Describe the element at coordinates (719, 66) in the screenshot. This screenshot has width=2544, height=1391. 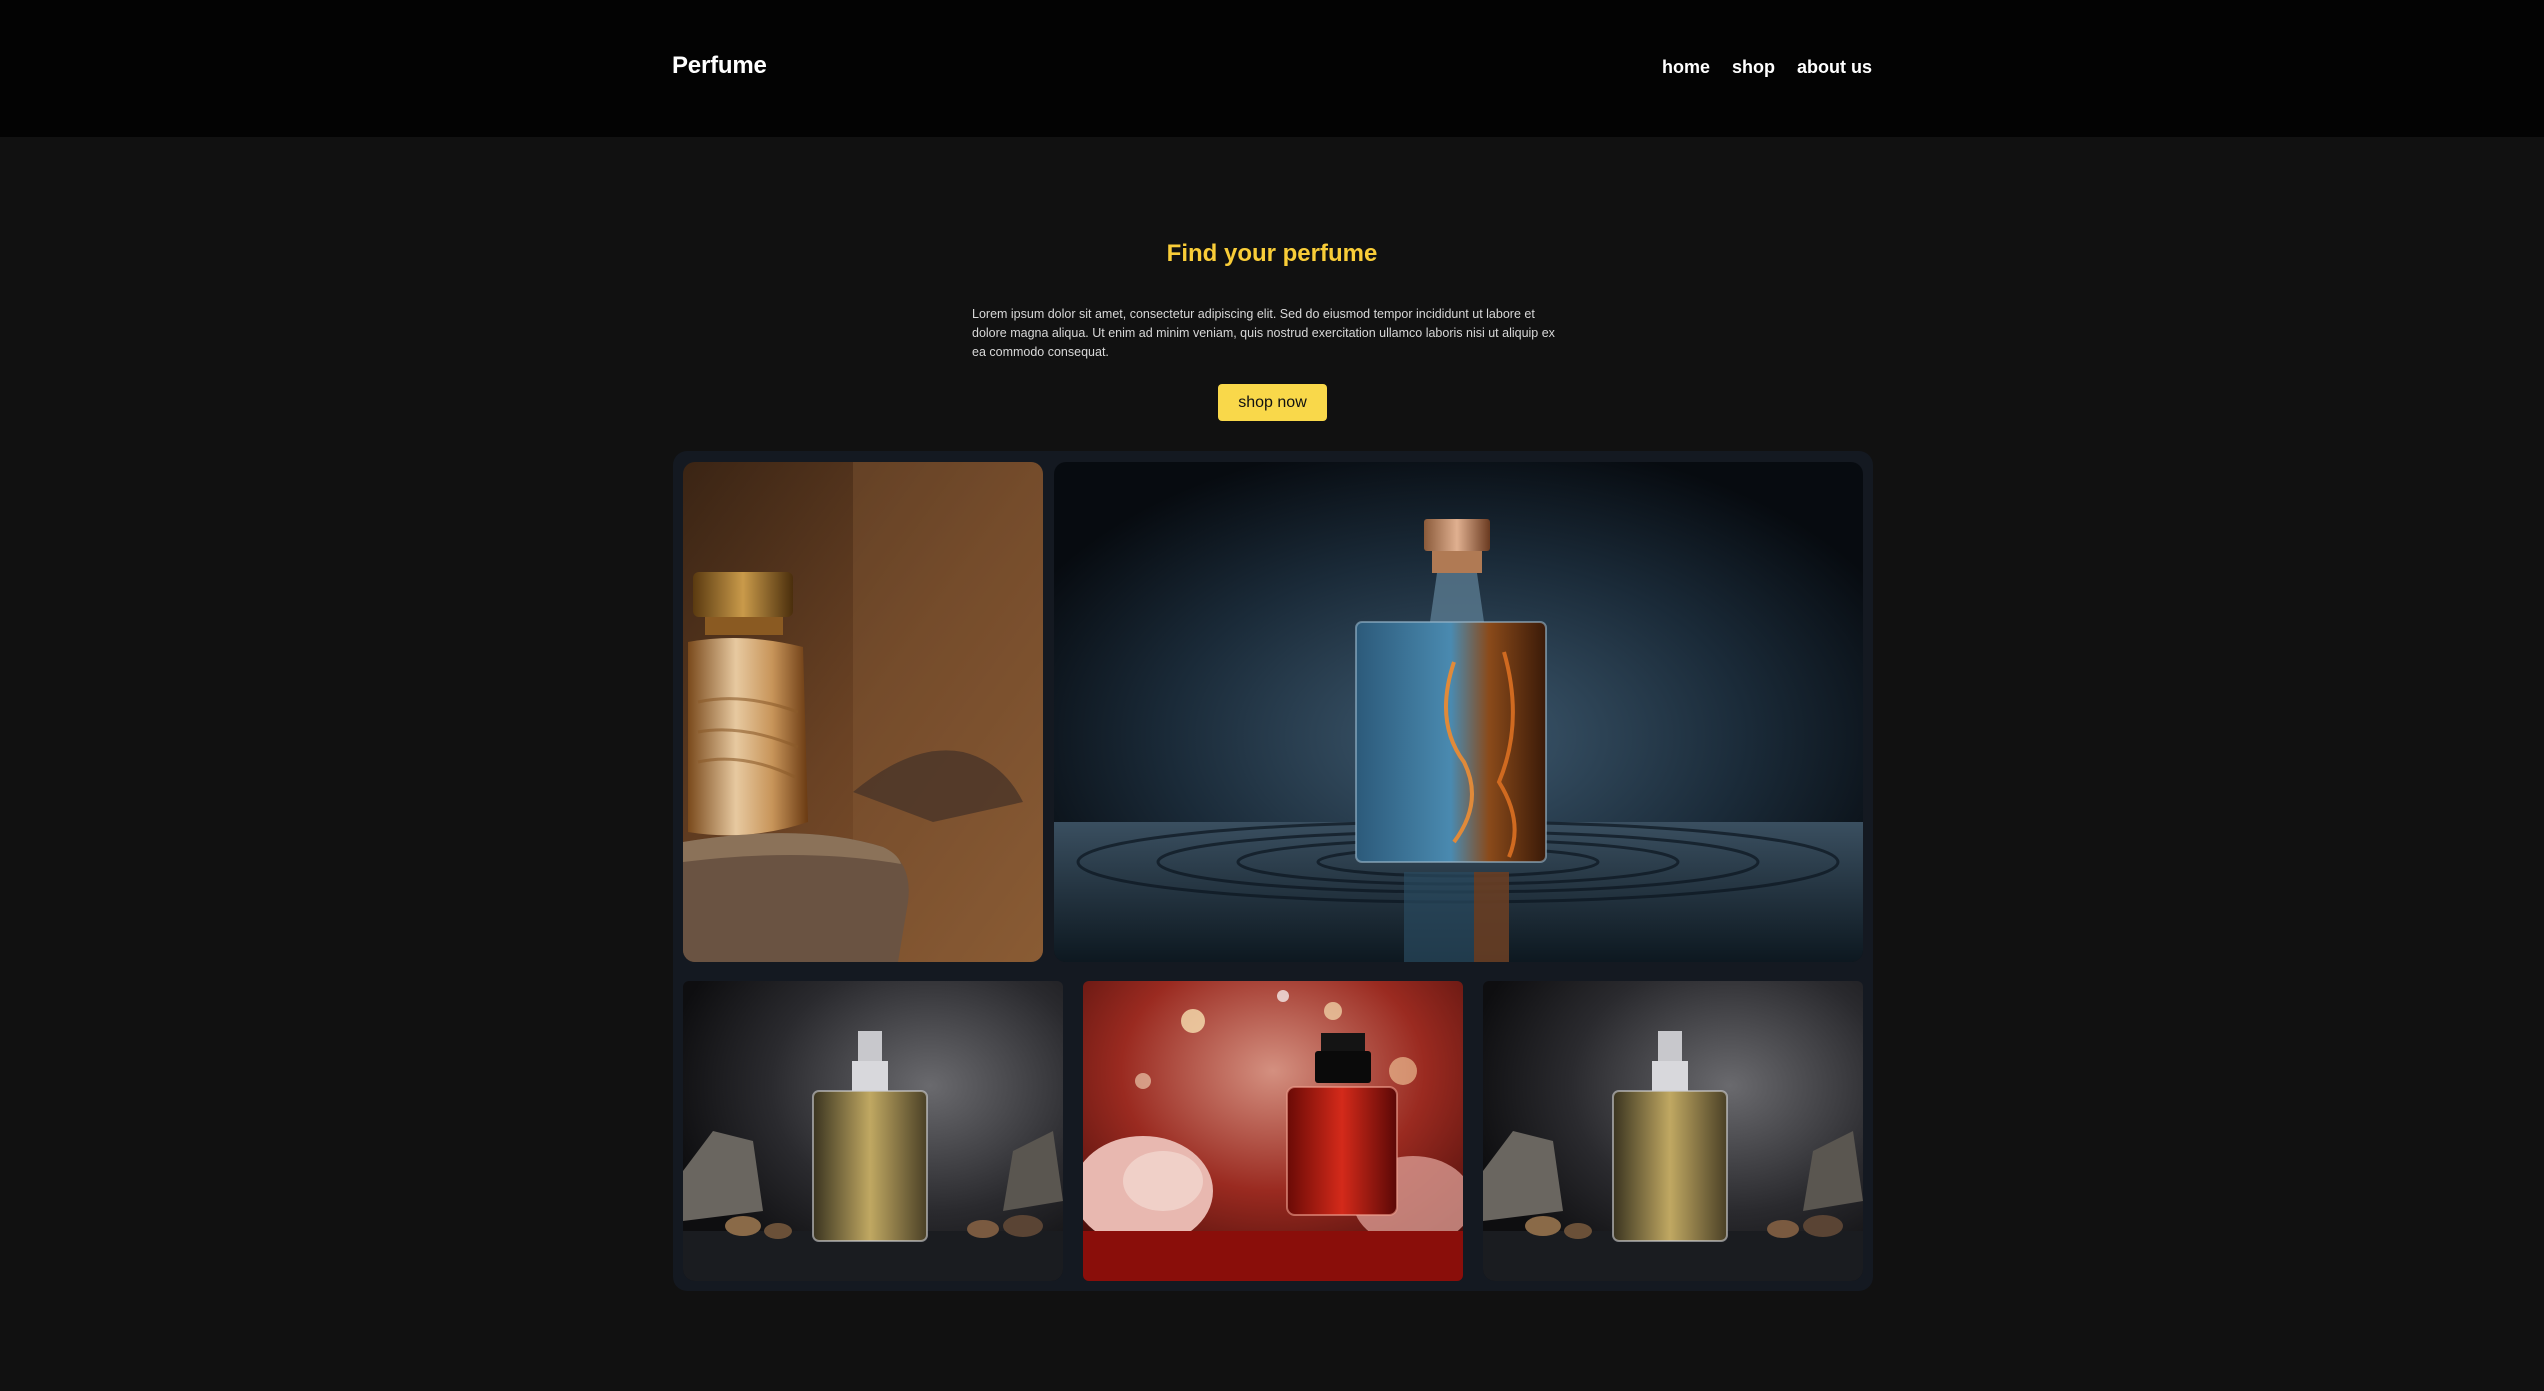
I see `brand-logo: Perfume` at that location.